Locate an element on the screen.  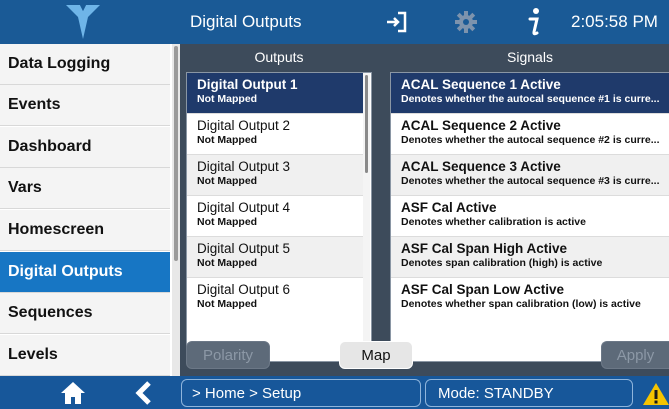
signal-name: ACAL Sequence 3 Active is located at coordinates (481, 166).